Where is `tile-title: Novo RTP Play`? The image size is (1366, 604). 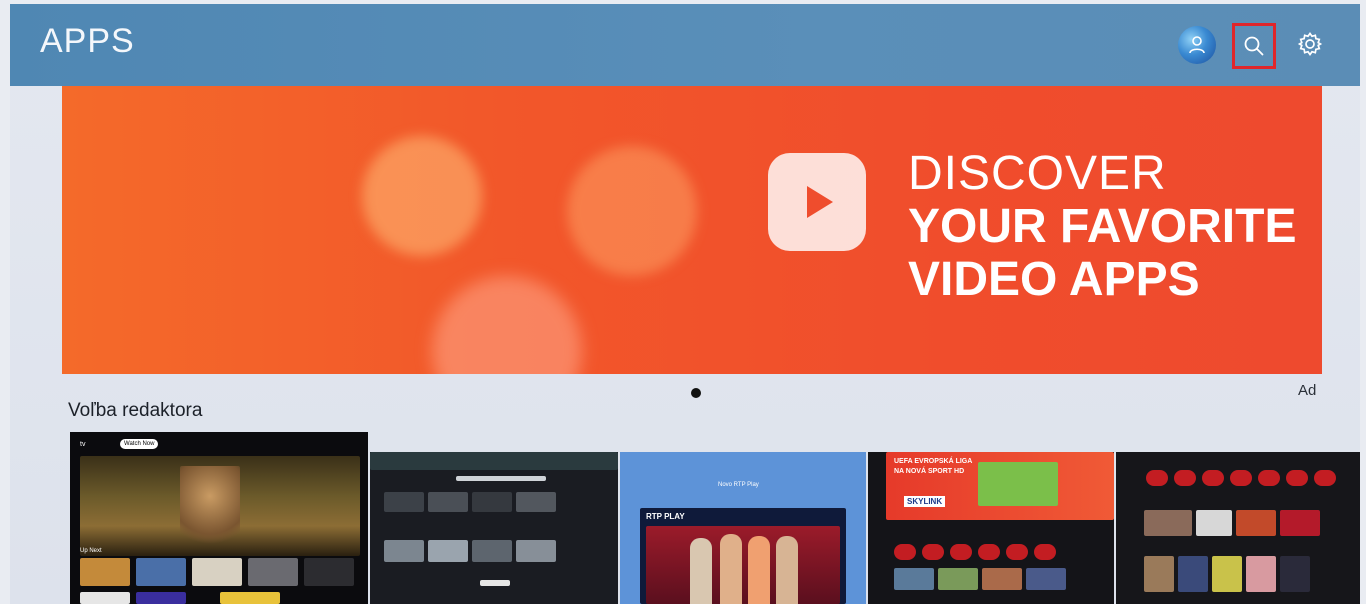 tile-title: Novo RTP Play is located at coordinates (738, 485).